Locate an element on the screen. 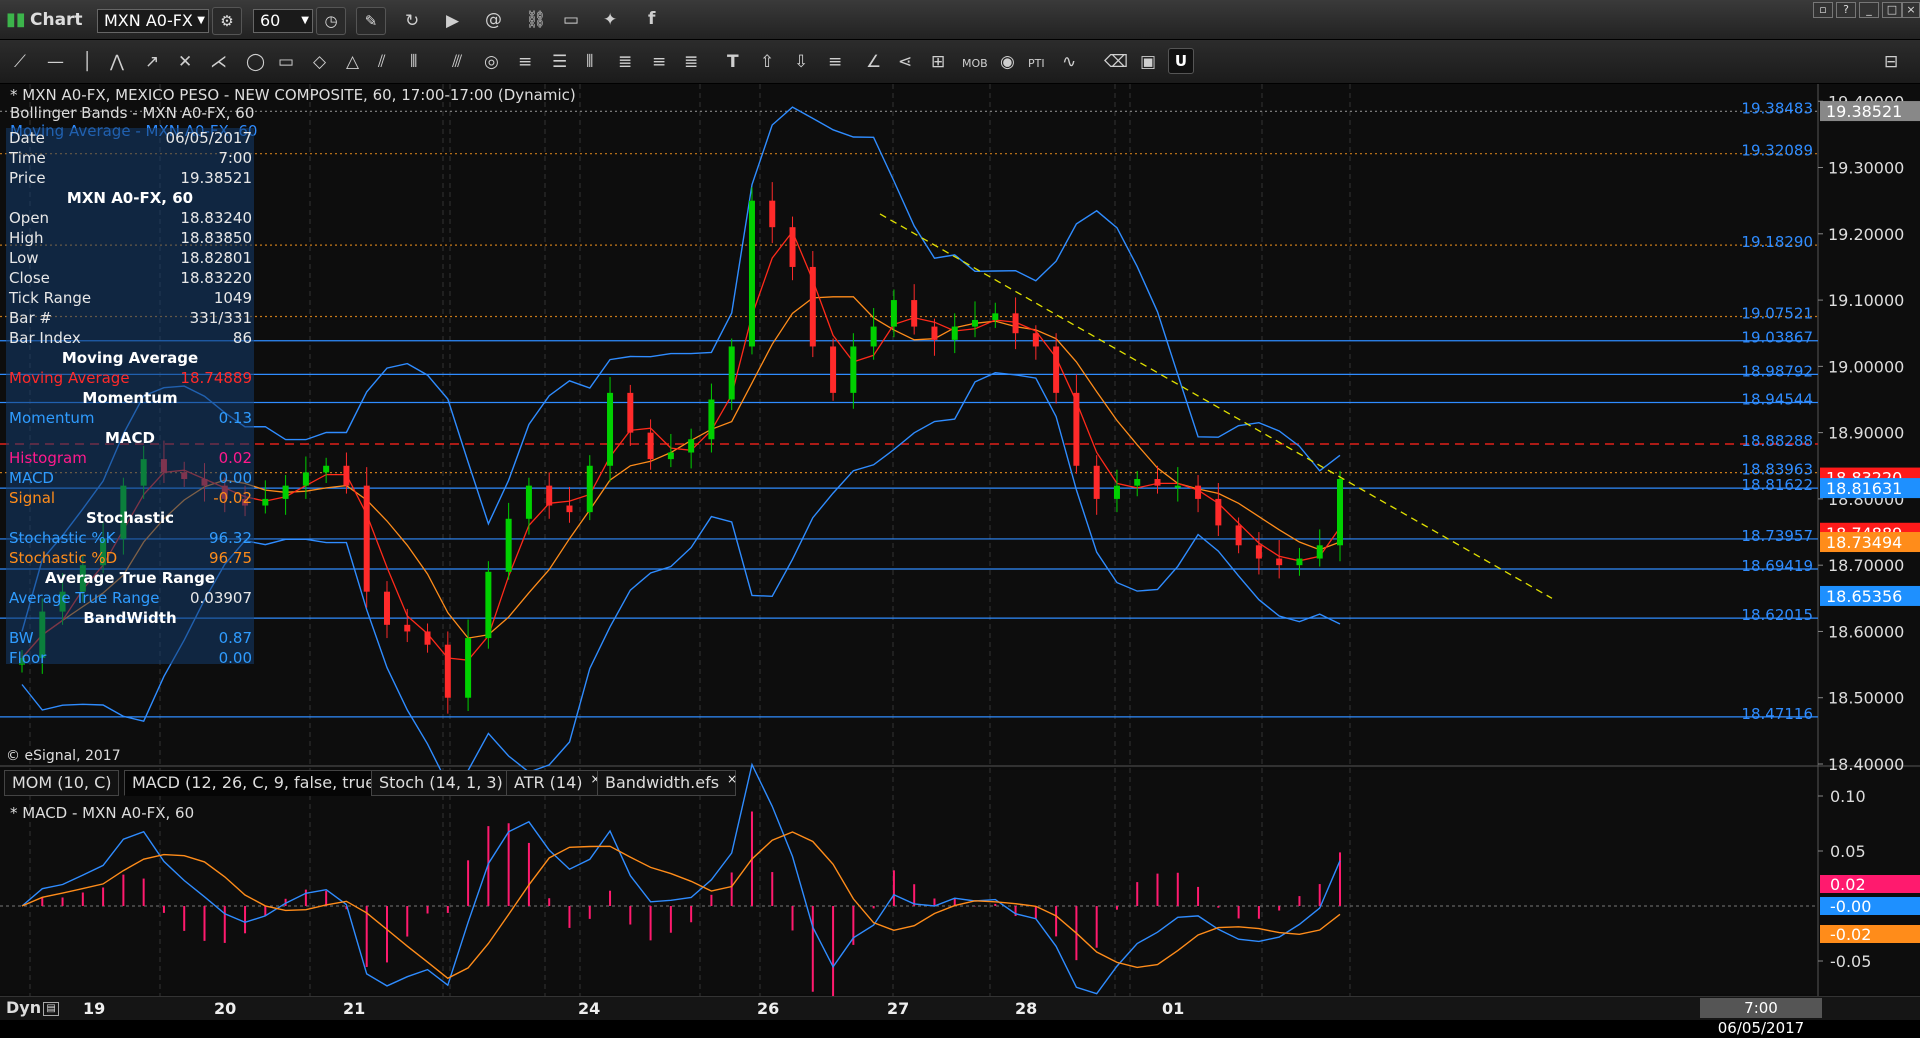  eraser-icon: ⌫ is located at coordinates (1116, 62).